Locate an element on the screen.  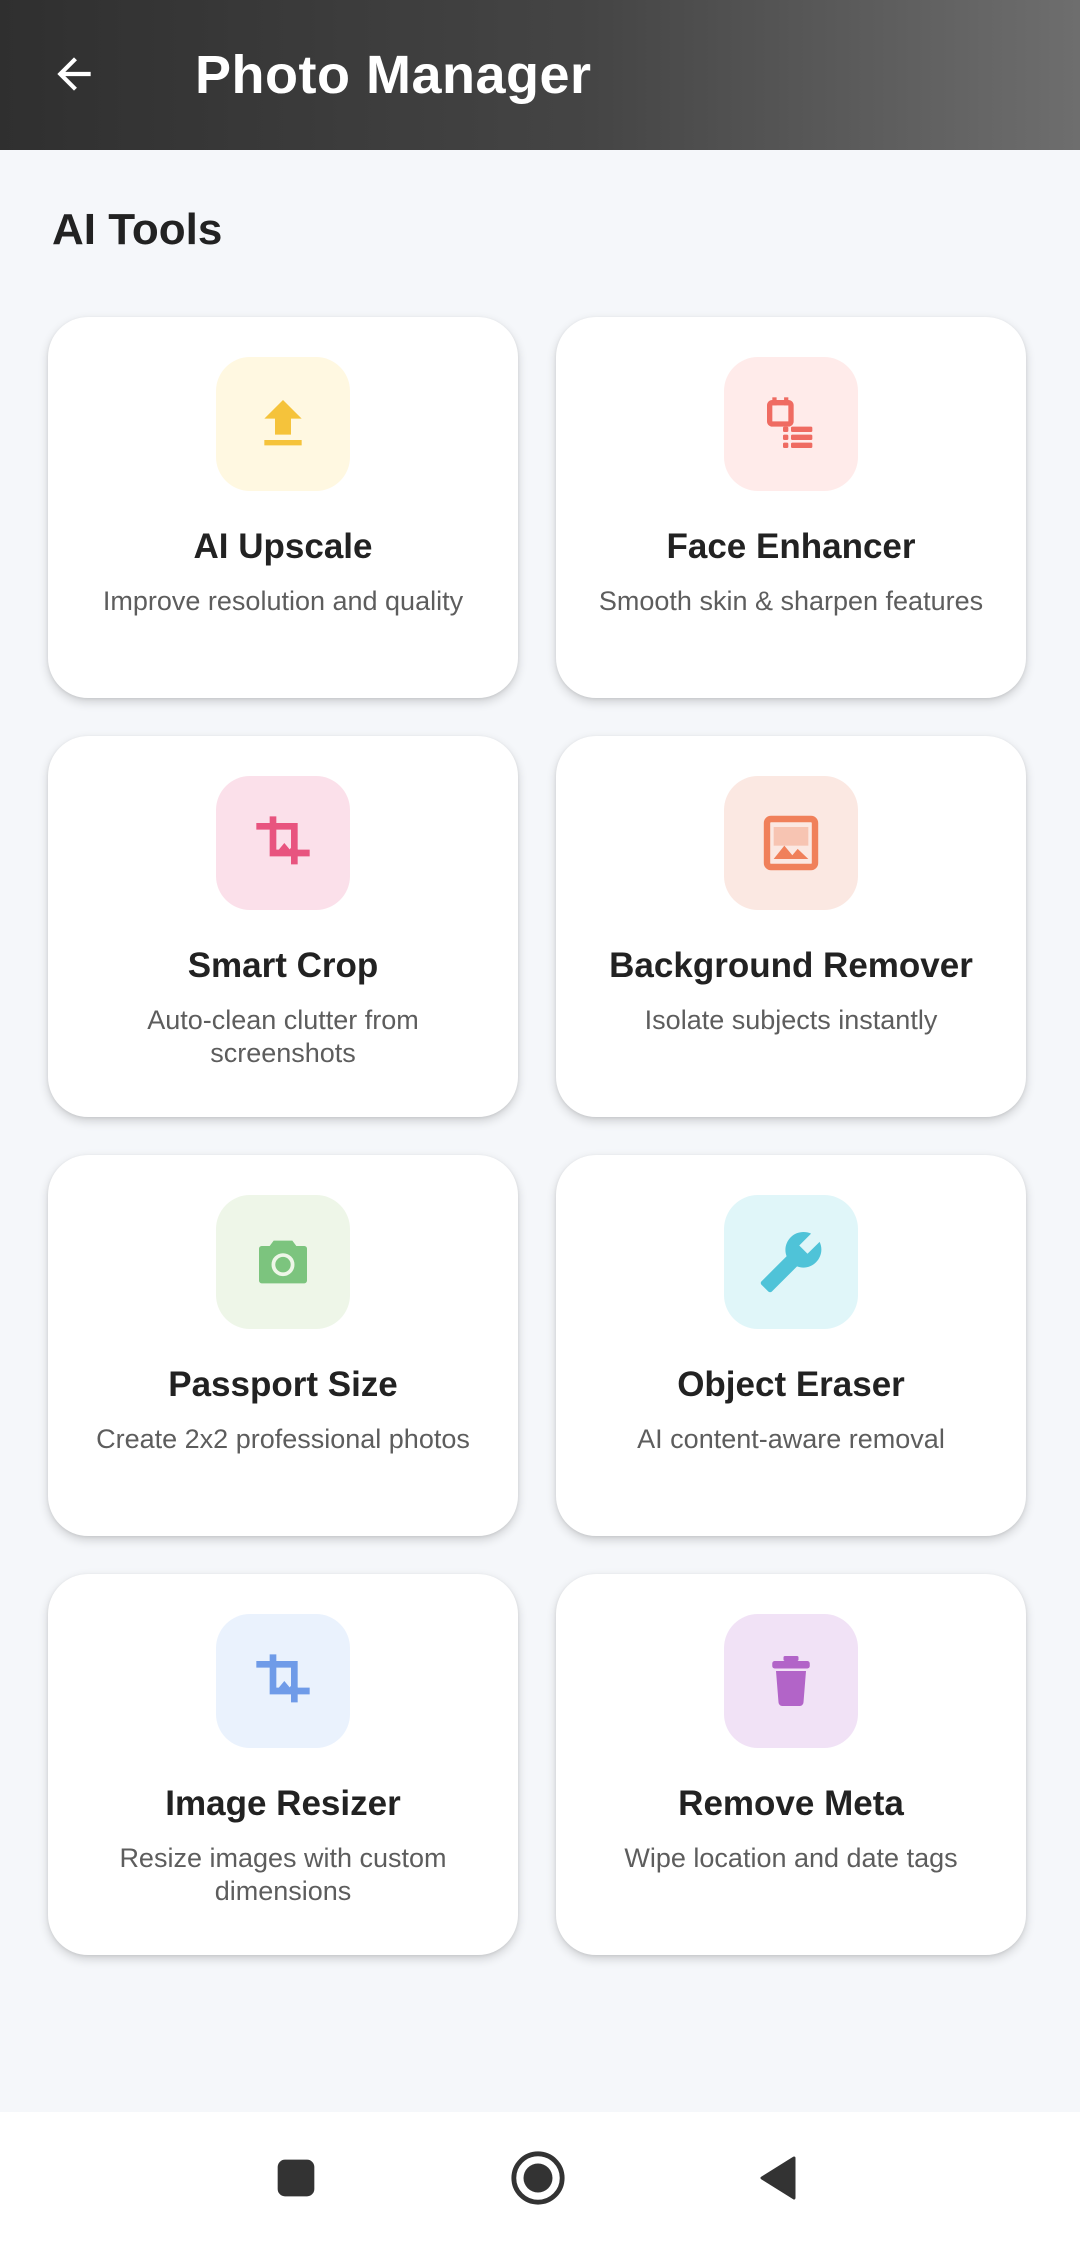
tool-description: Isolate subjects instantly is located at coordinates (791, 1020).